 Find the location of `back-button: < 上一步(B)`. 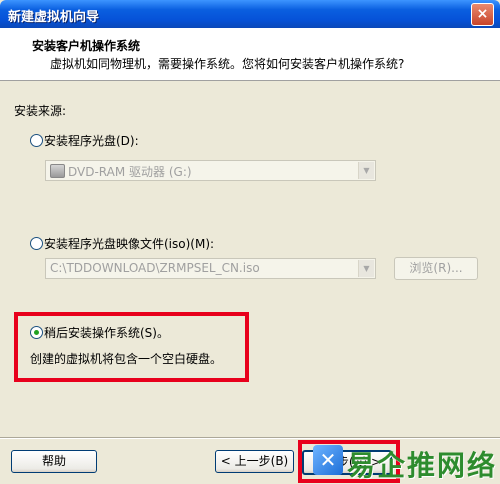

back-button: < 上一步(B) is located at coordinates (254, 461).